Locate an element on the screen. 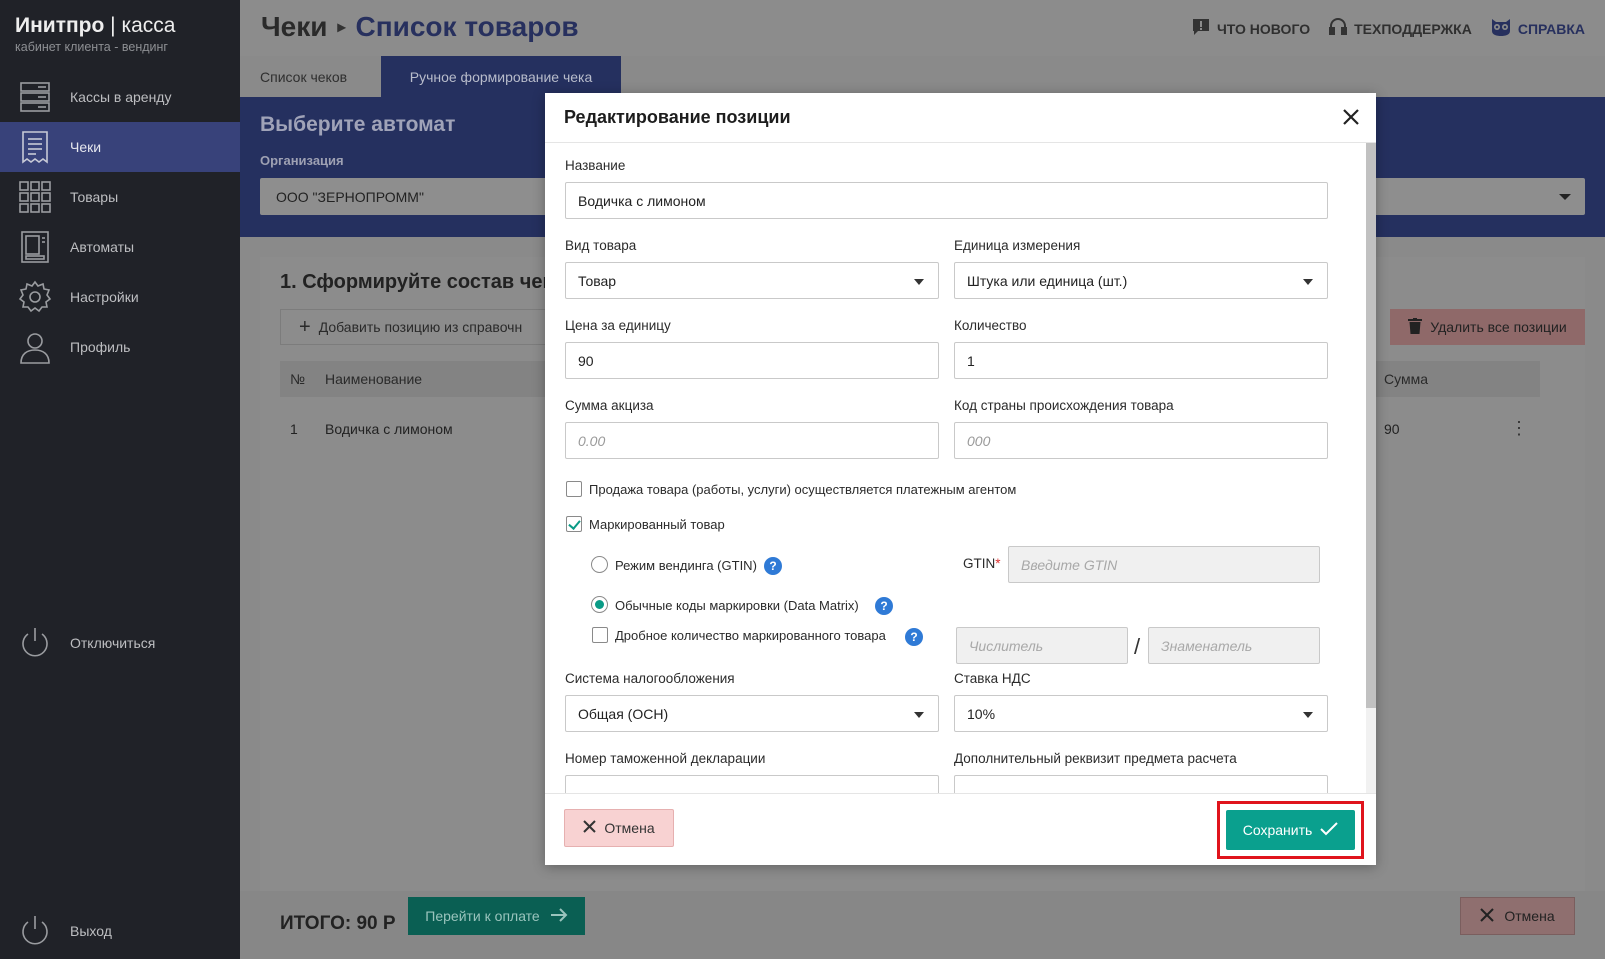  name-value: Водичка с лимоном is located at coordinates (642, 200).